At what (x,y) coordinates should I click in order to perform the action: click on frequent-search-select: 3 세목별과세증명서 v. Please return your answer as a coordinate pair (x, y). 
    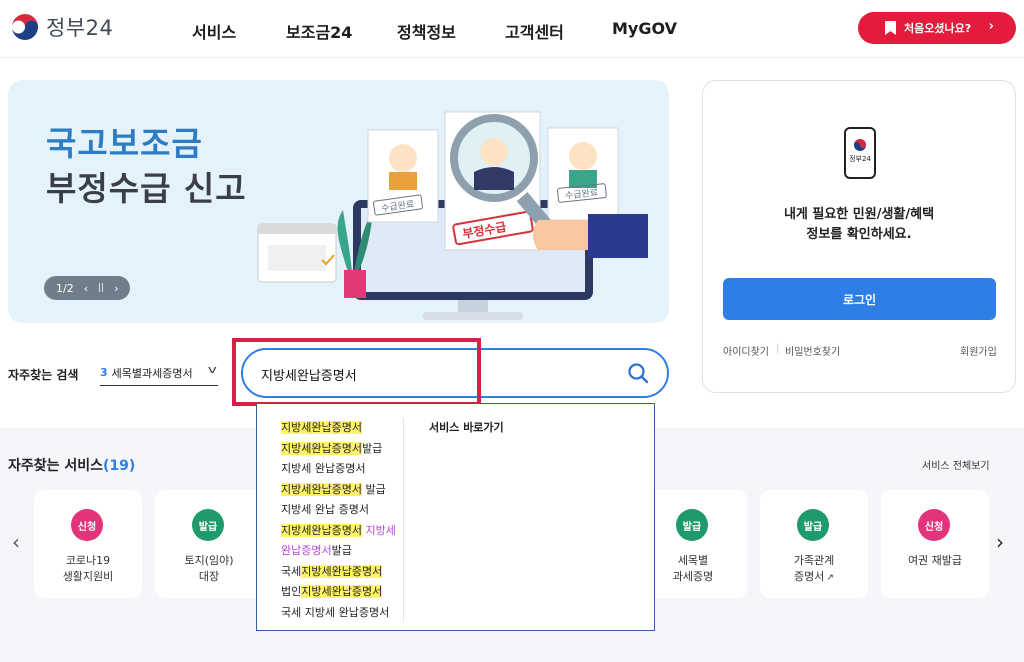
    Looking at the image, I should click on (159, 373).